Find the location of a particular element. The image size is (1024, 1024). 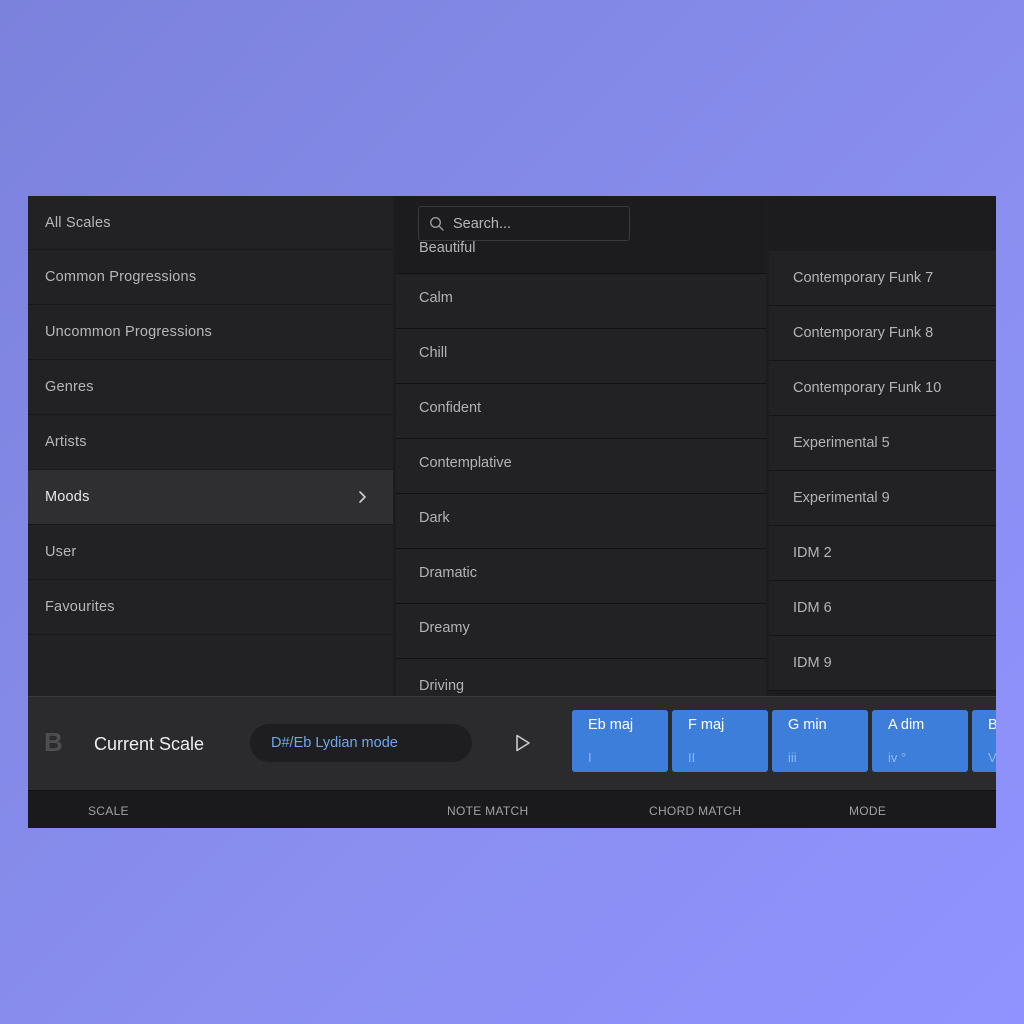

category-item-artists: Artists is located at coordinates (210, 442).